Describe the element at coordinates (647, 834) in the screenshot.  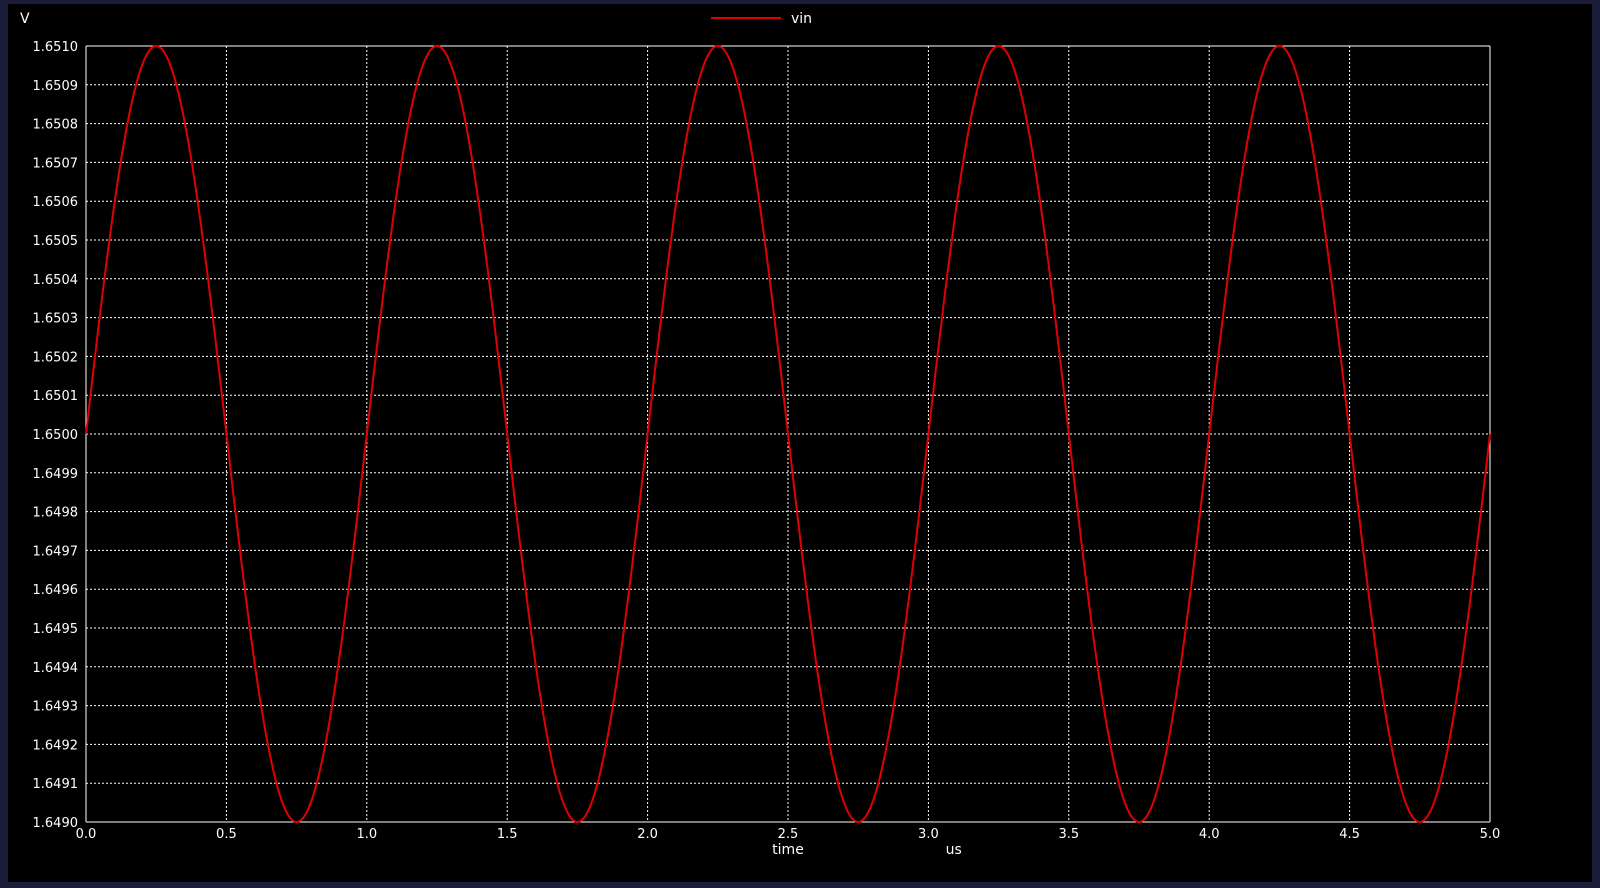
I see `x-tick-label: 2.0` at that location.